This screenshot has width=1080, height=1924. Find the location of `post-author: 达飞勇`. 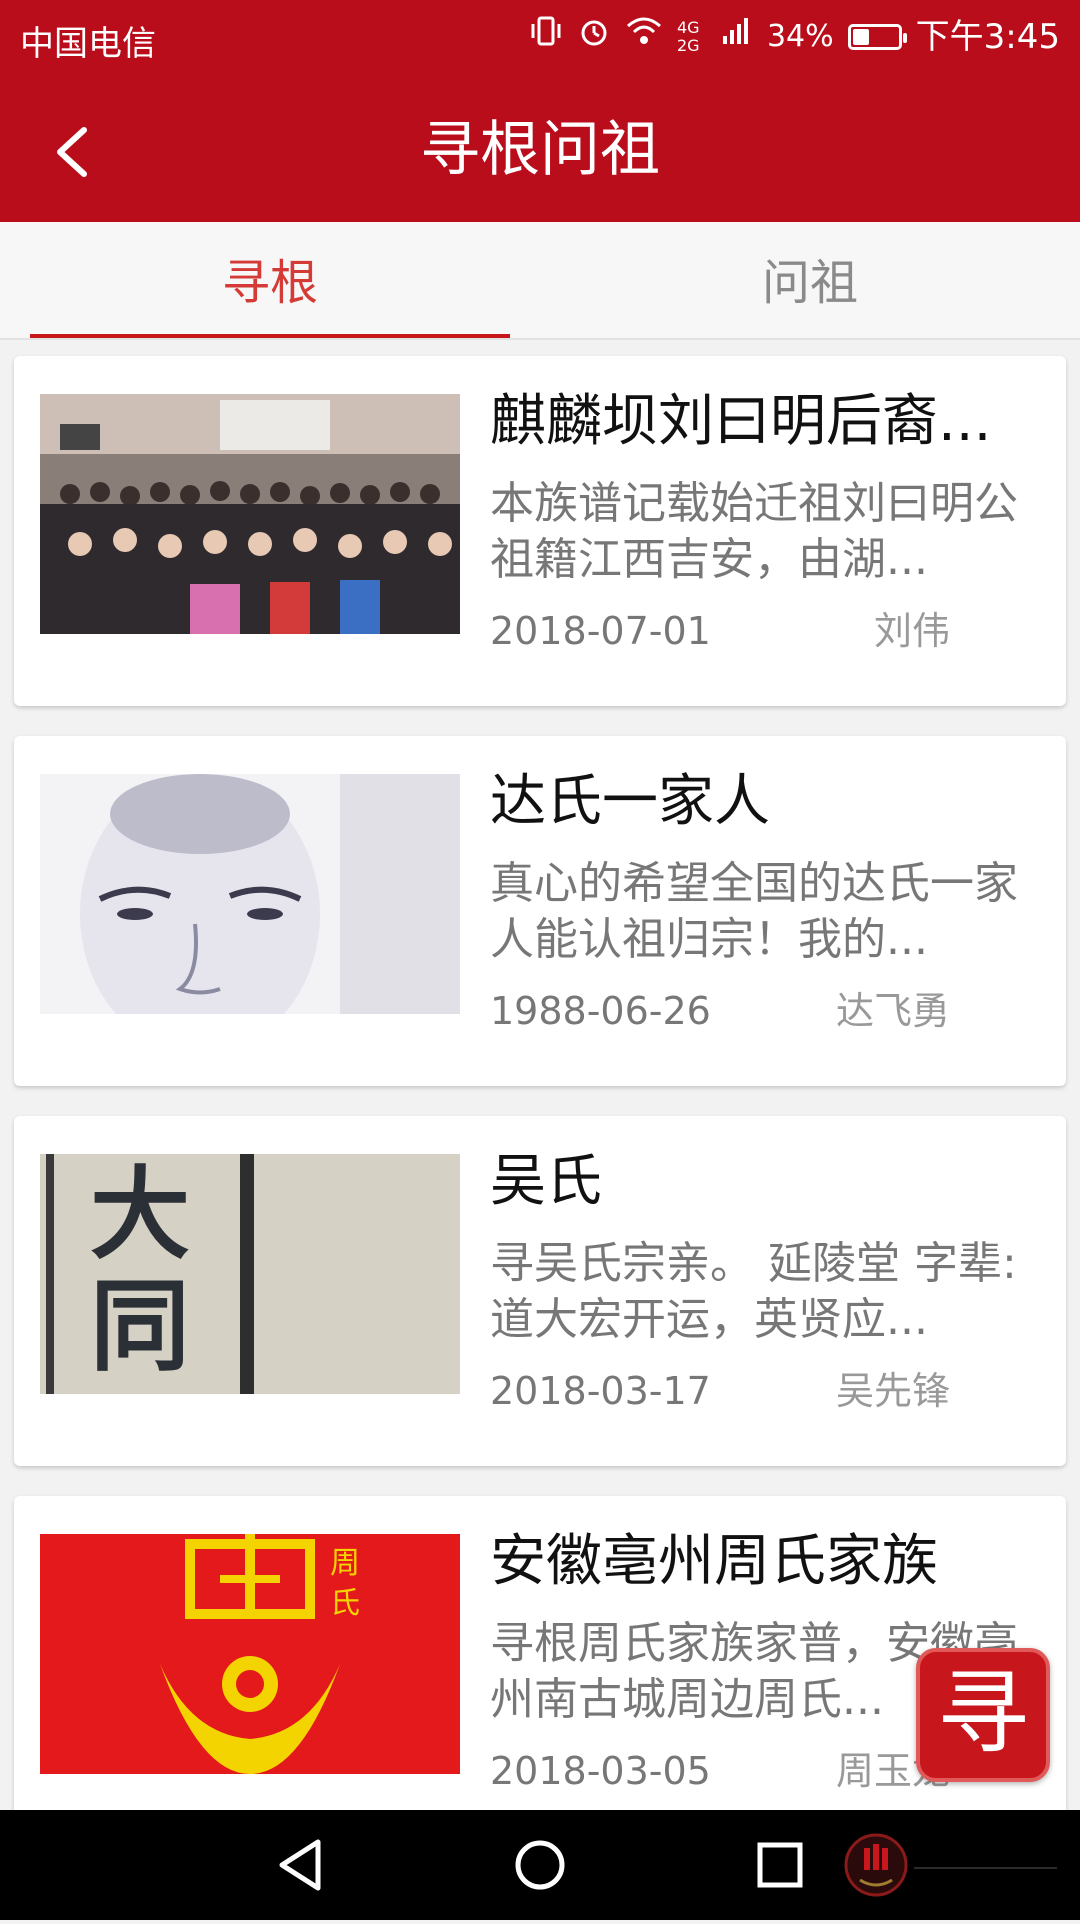

post-author: 达飞勇 is located at coordinates (892, 1011).